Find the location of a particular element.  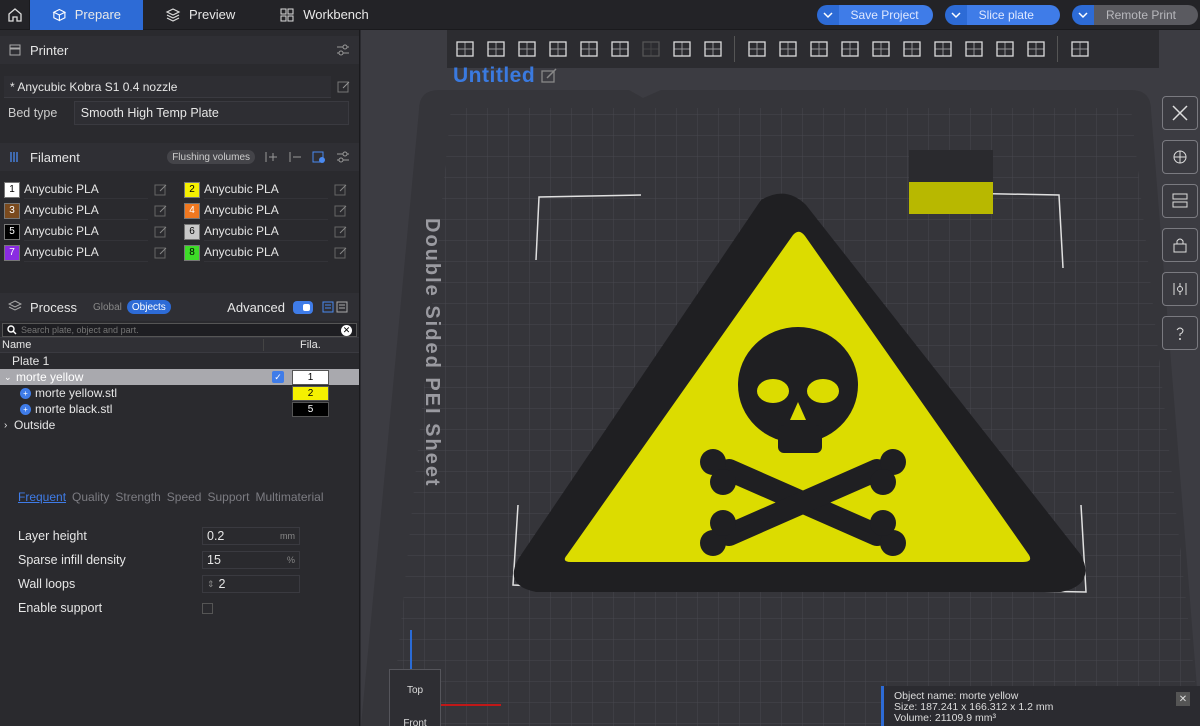

plate-row: Plate 1 is located at coordinates (179, 361).